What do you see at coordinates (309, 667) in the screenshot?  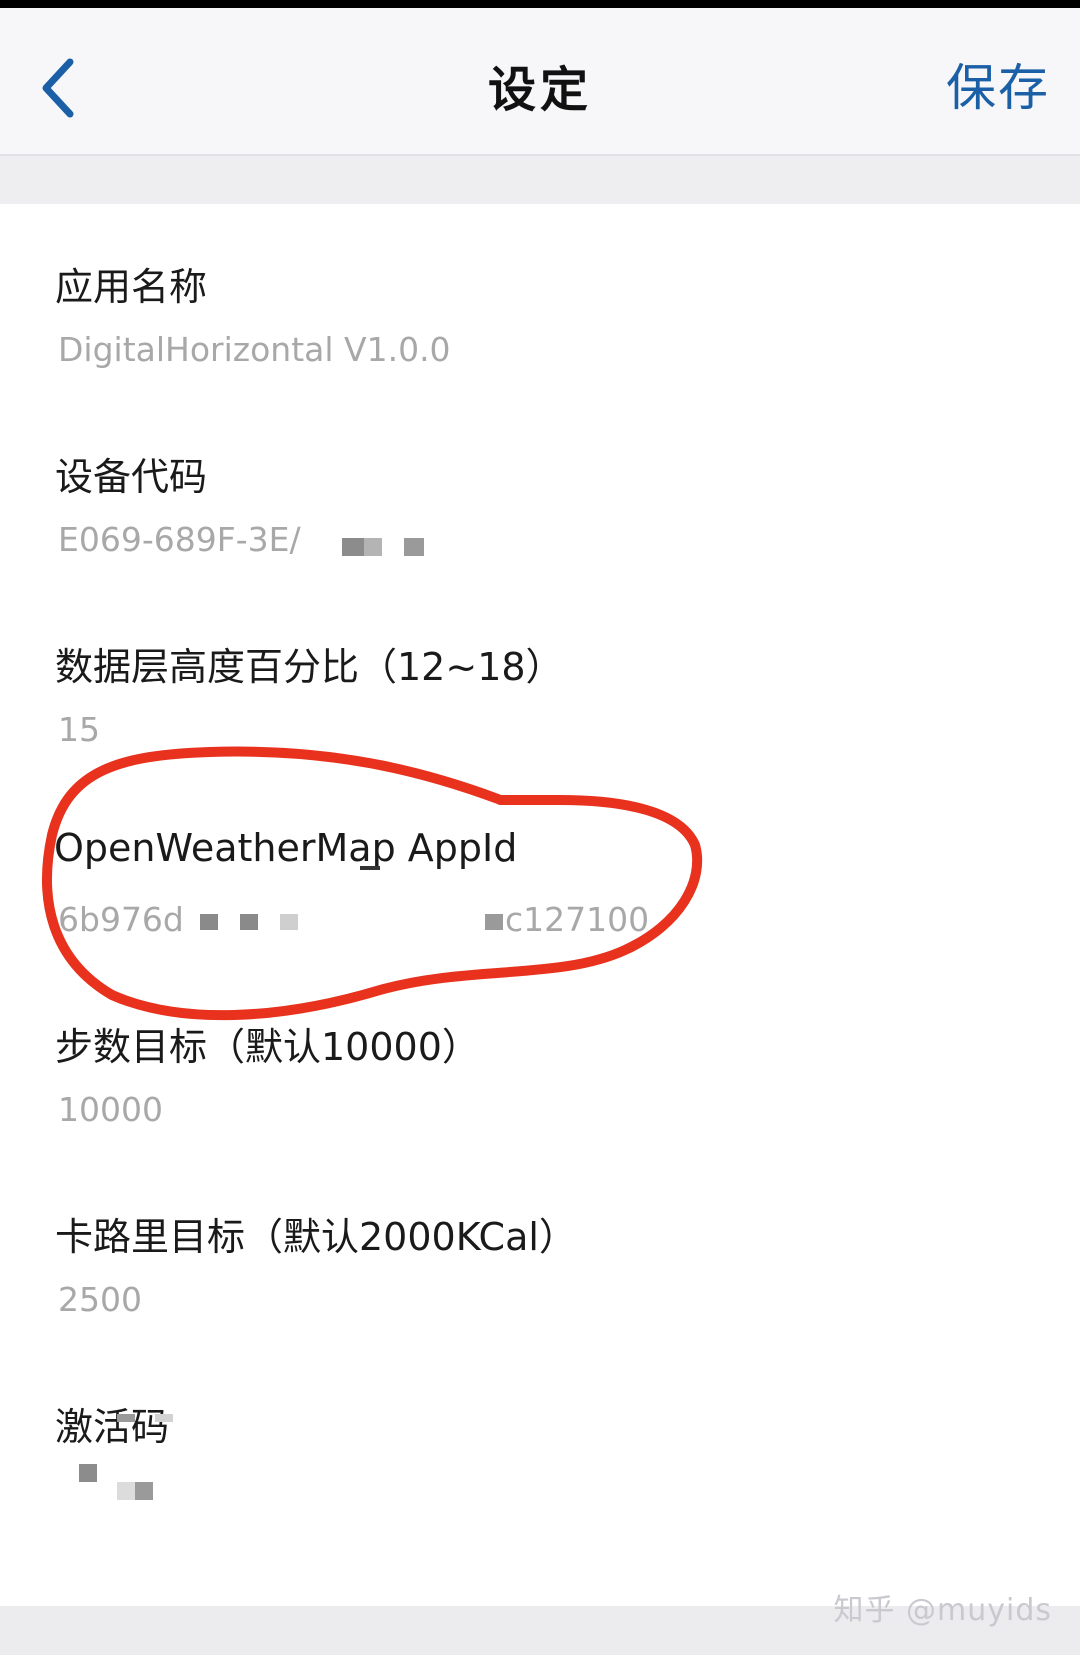 I see `field-label: 数据层高度百分比（12~18）` at bounding box center [309, 667].